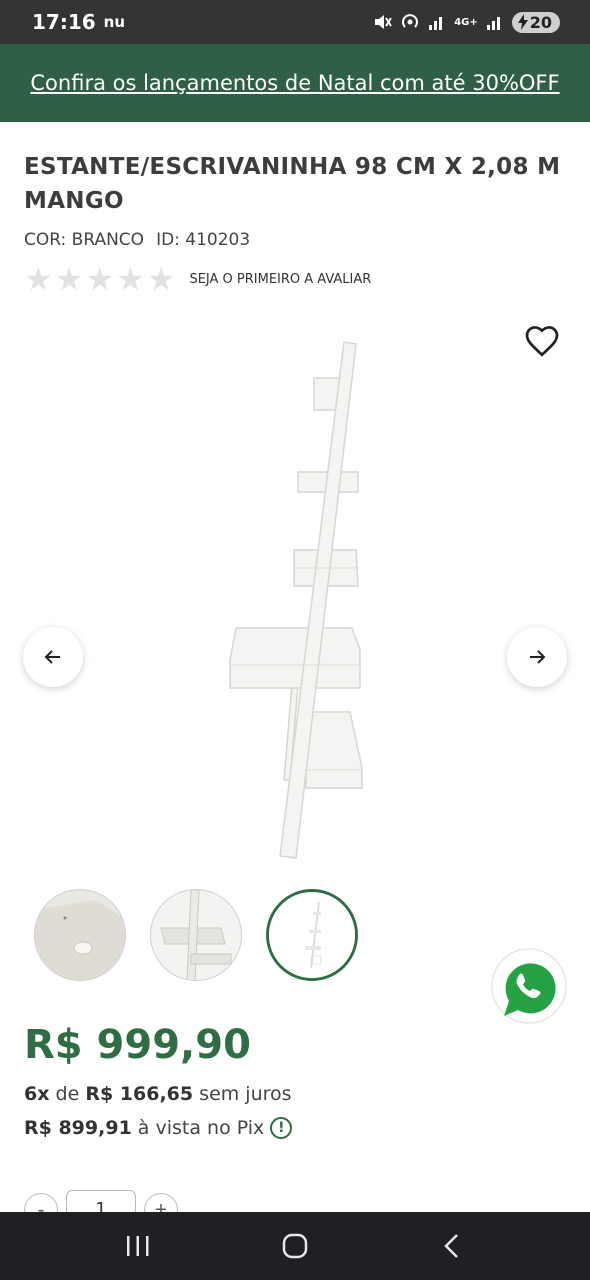 The height and width of the screenshot is (1280, 590). What do you see at coordinates (384, 22) in the screenshot?
I see `mute-icon` at bounding box center [384, 22].